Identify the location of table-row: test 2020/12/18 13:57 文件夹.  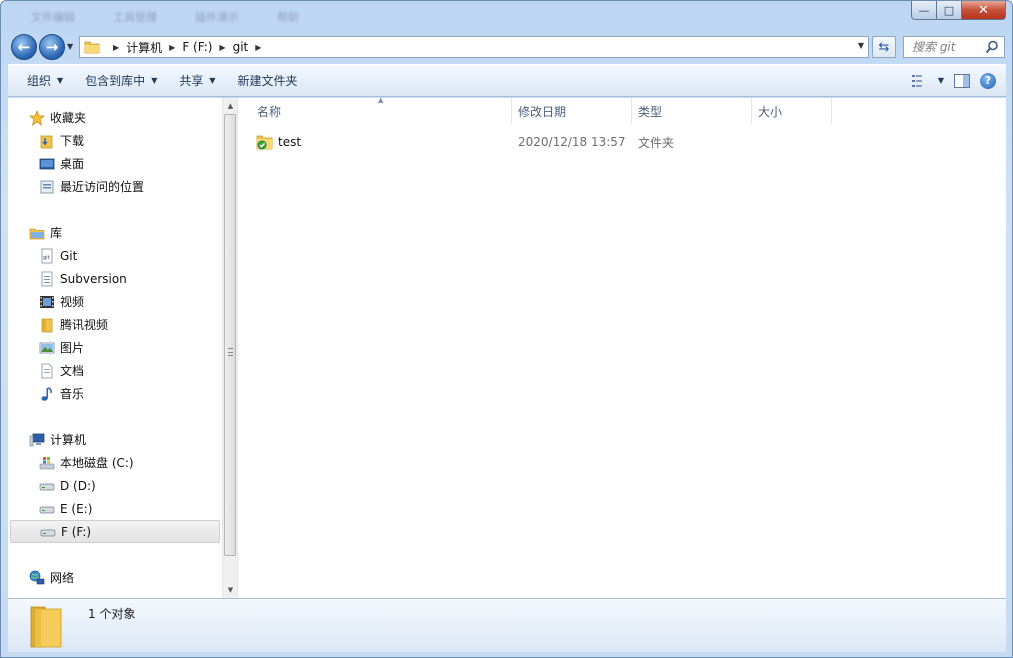
(622, 142).